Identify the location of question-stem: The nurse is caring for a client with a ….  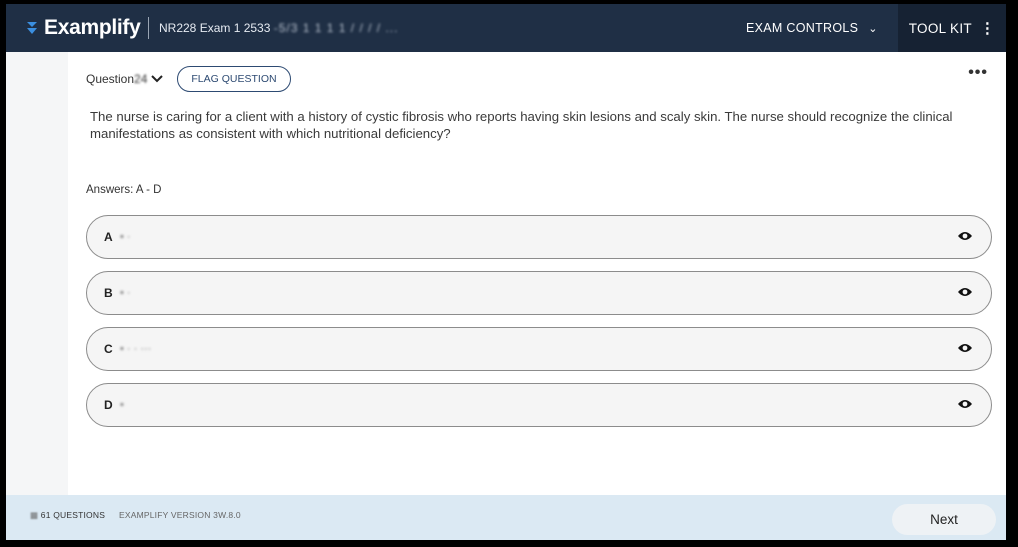
(521, 125).